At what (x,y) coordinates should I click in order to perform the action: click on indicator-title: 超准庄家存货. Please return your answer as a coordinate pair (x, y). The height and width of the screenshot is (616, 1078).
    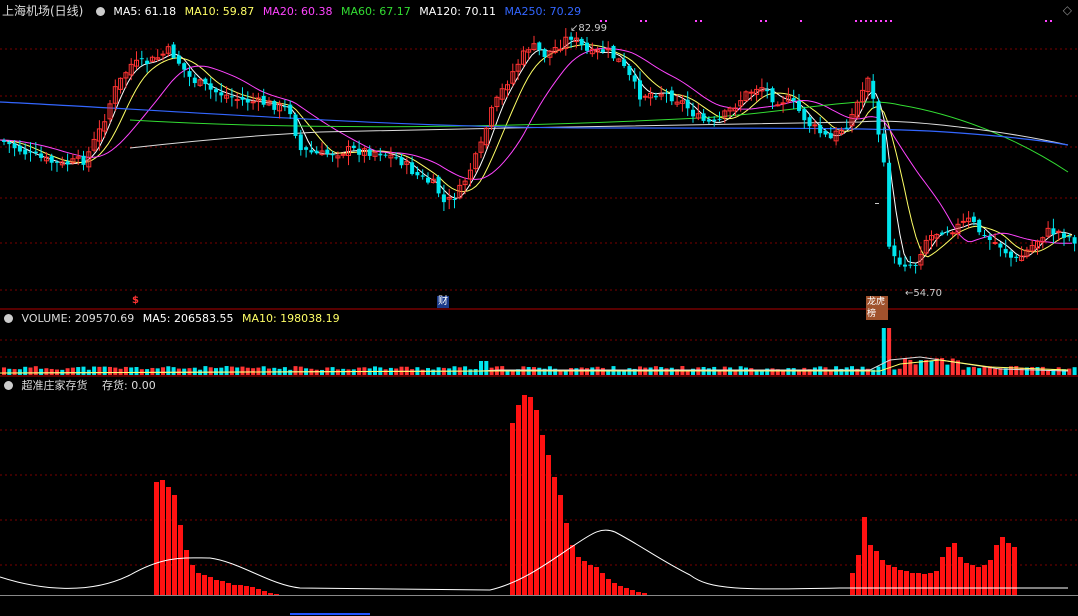
    Looking at the image, I should click on (54, 385).